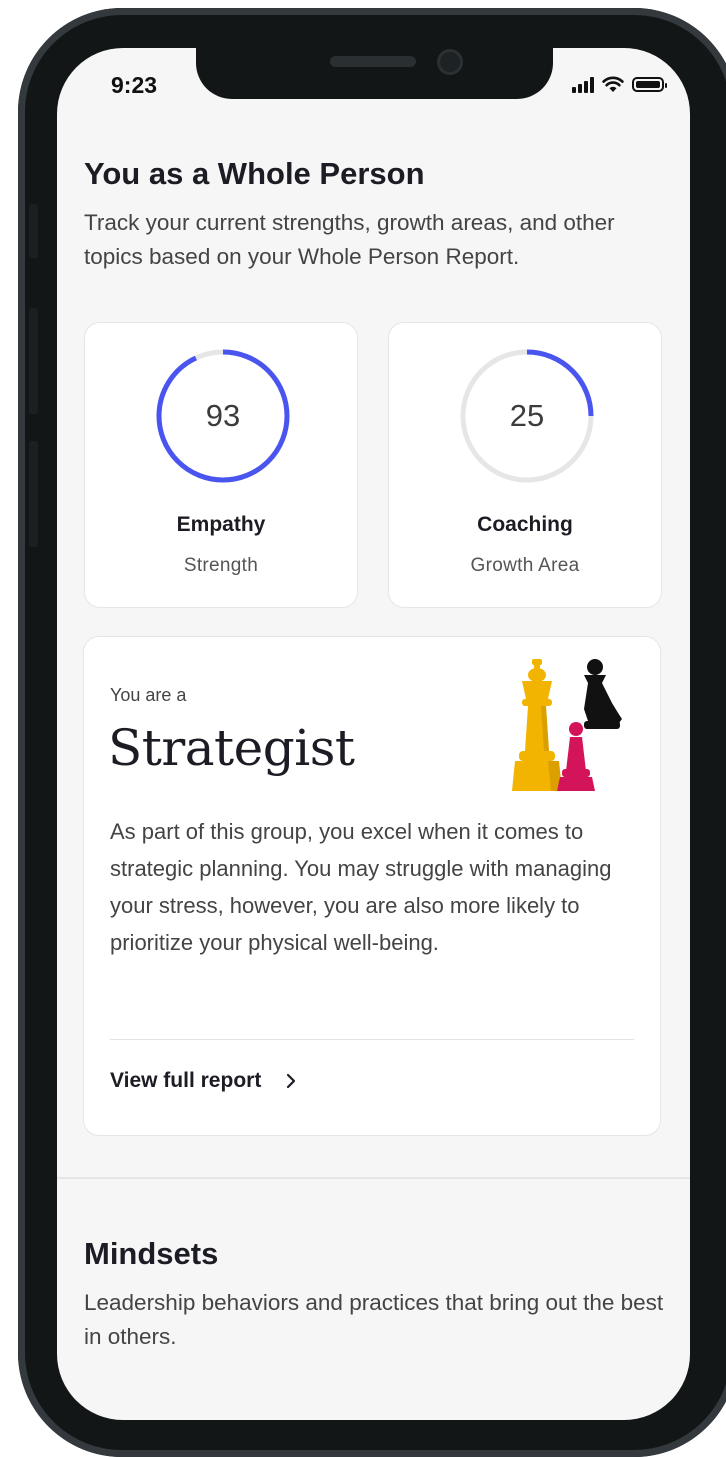  I want to click on notch, so click(374, 73).